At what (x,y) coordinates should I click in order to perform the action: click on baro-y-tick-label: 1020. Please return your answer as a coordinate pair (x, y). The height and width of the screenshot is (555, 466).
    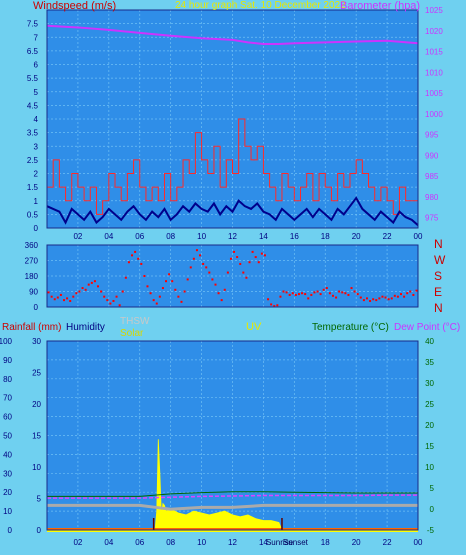
    Looking at the image, I should click on (434, 31).